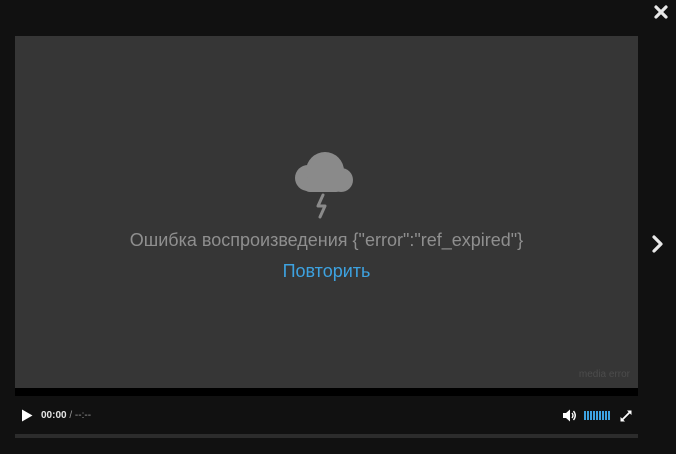 The width and height of the screenshot is (676, 454). What do you see at coordinates (324, 185) in the screenshot?
I see `storm-cloud-icon` at bounding box center [324, 185].